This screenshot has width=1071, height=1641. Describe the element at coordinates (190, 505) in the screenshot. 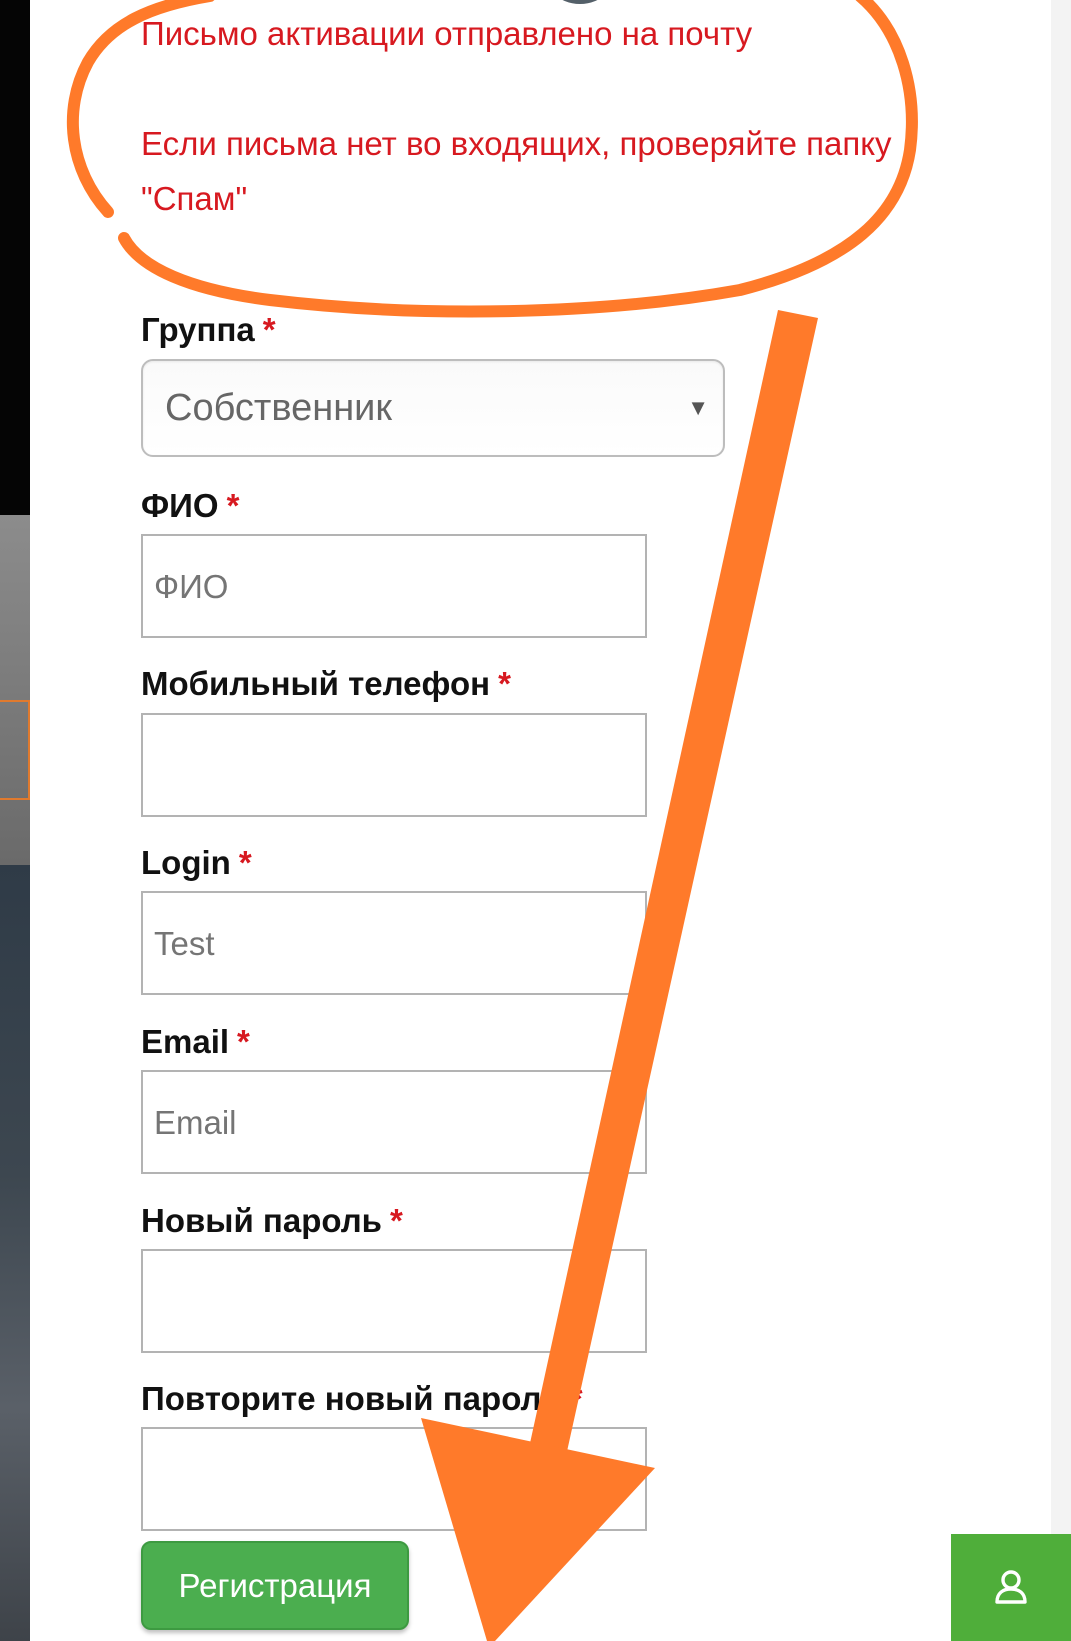

I see `fio-label: ФИО *` at that location.